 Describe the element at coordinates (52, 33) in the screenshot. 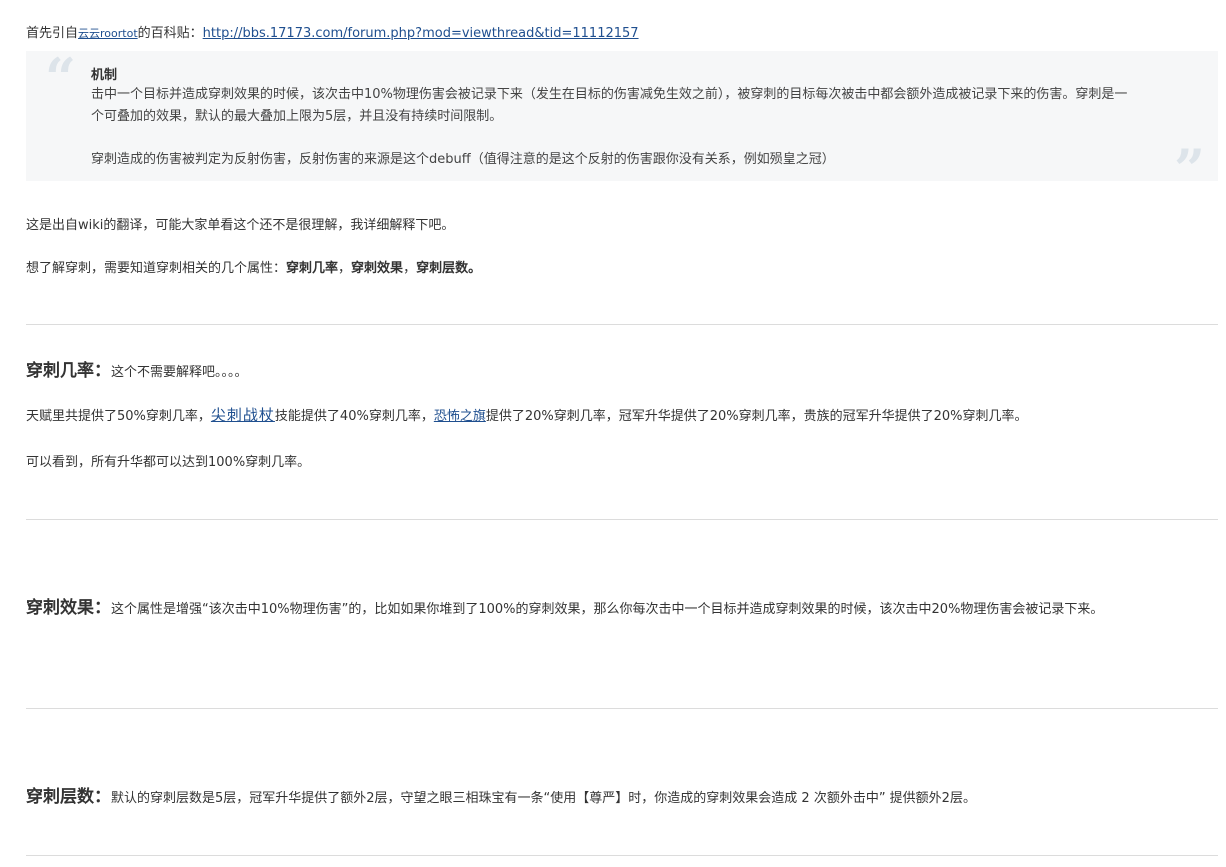

I see `intro-prefix: 首先引自` at that location.